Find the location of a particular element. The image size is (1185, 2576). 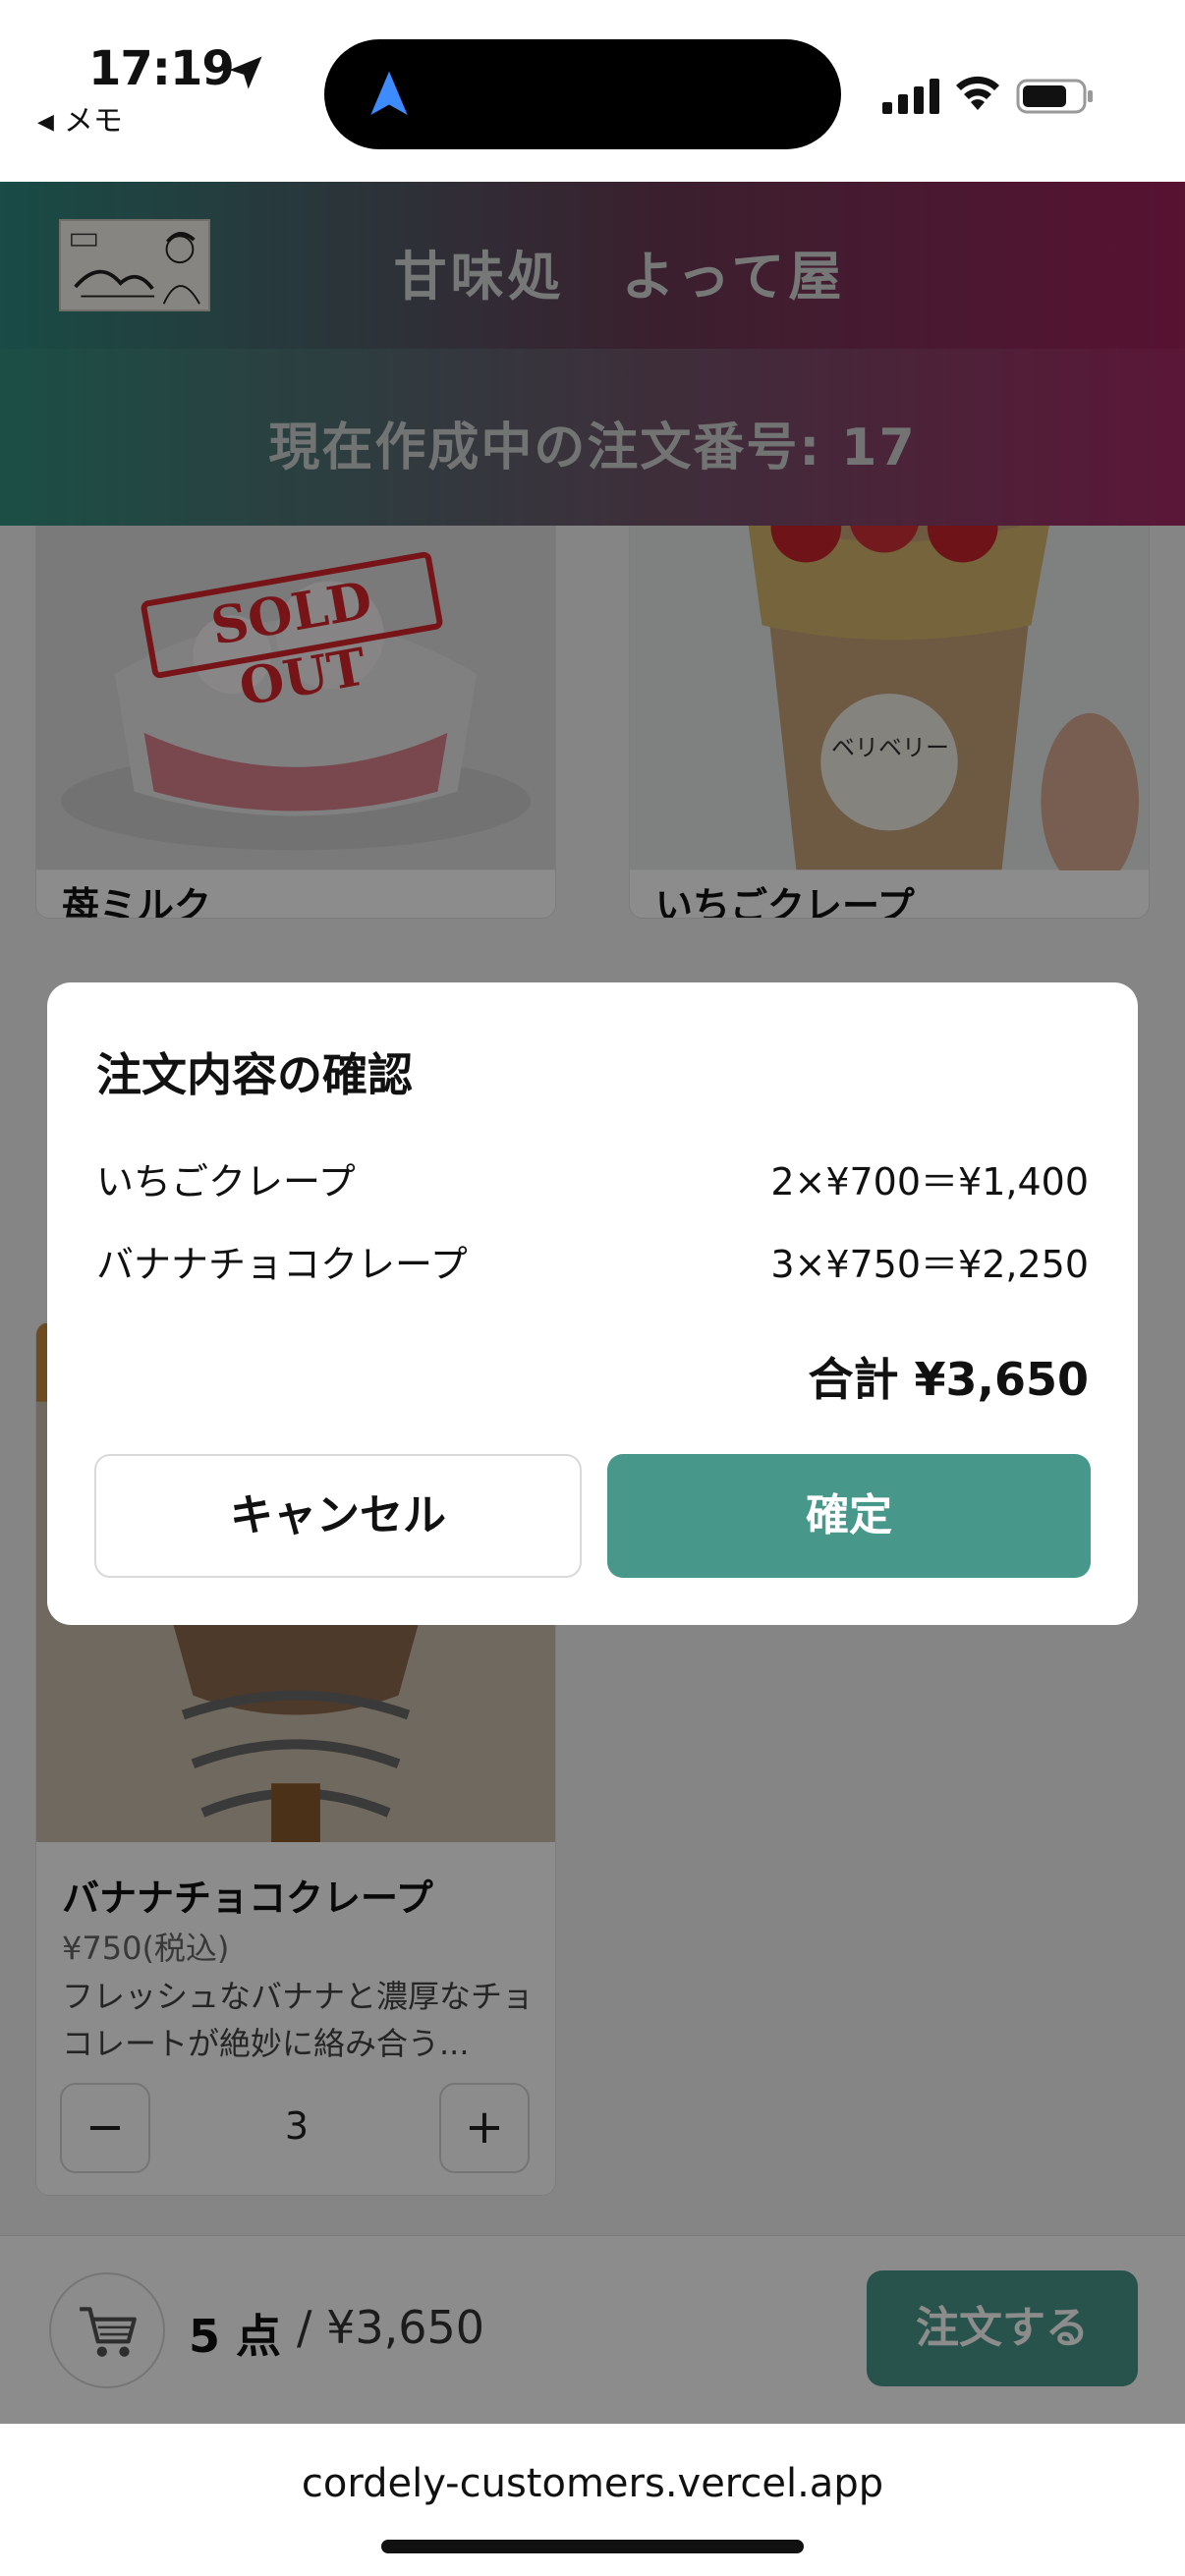

status-bar: 17:19 ◀ メモ is located at coordinates (592, 91).